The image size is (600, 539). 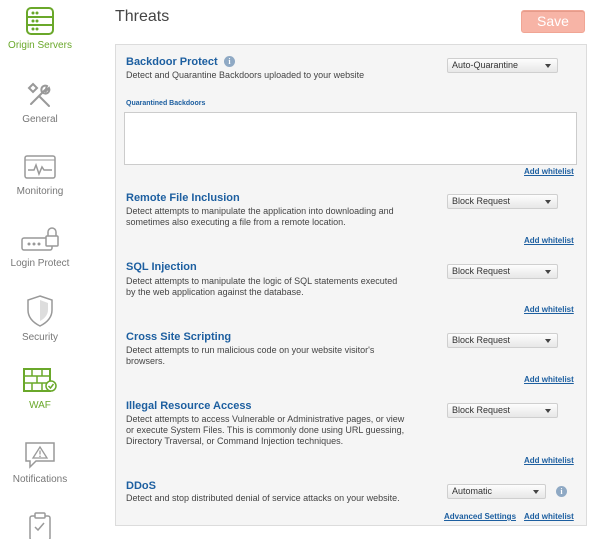 What do you see at coordinates (549, 171) in the screenshot?
I see `backdoor-add-whitelist-link: Add whitelist` at bounding box center [549, 171].